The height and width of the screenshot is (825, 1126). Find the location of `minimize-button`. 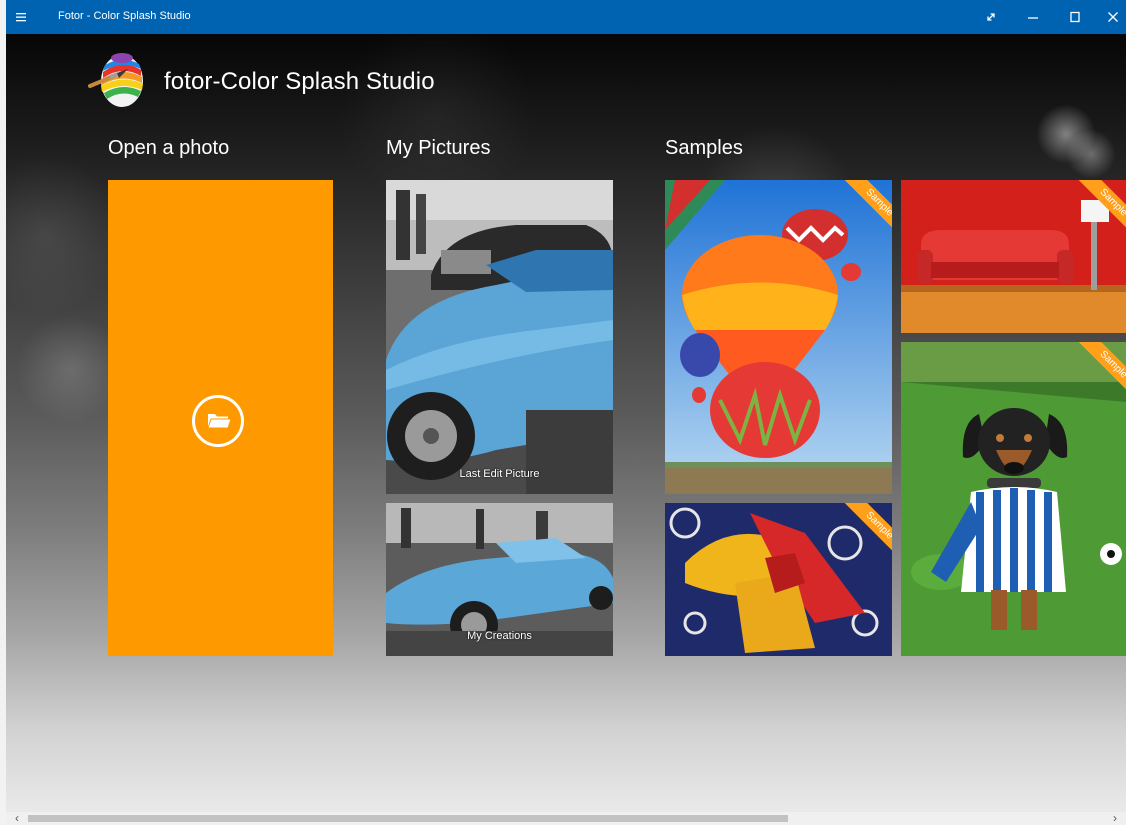

minimize-button is located at coordinates (1033, 17).